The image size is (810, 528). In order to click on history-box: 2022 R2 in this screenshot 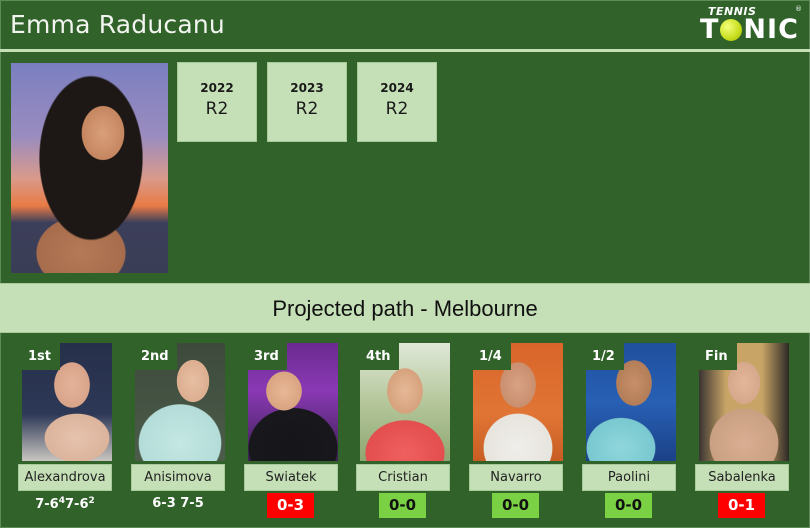, I will do `click(217, 102)`.